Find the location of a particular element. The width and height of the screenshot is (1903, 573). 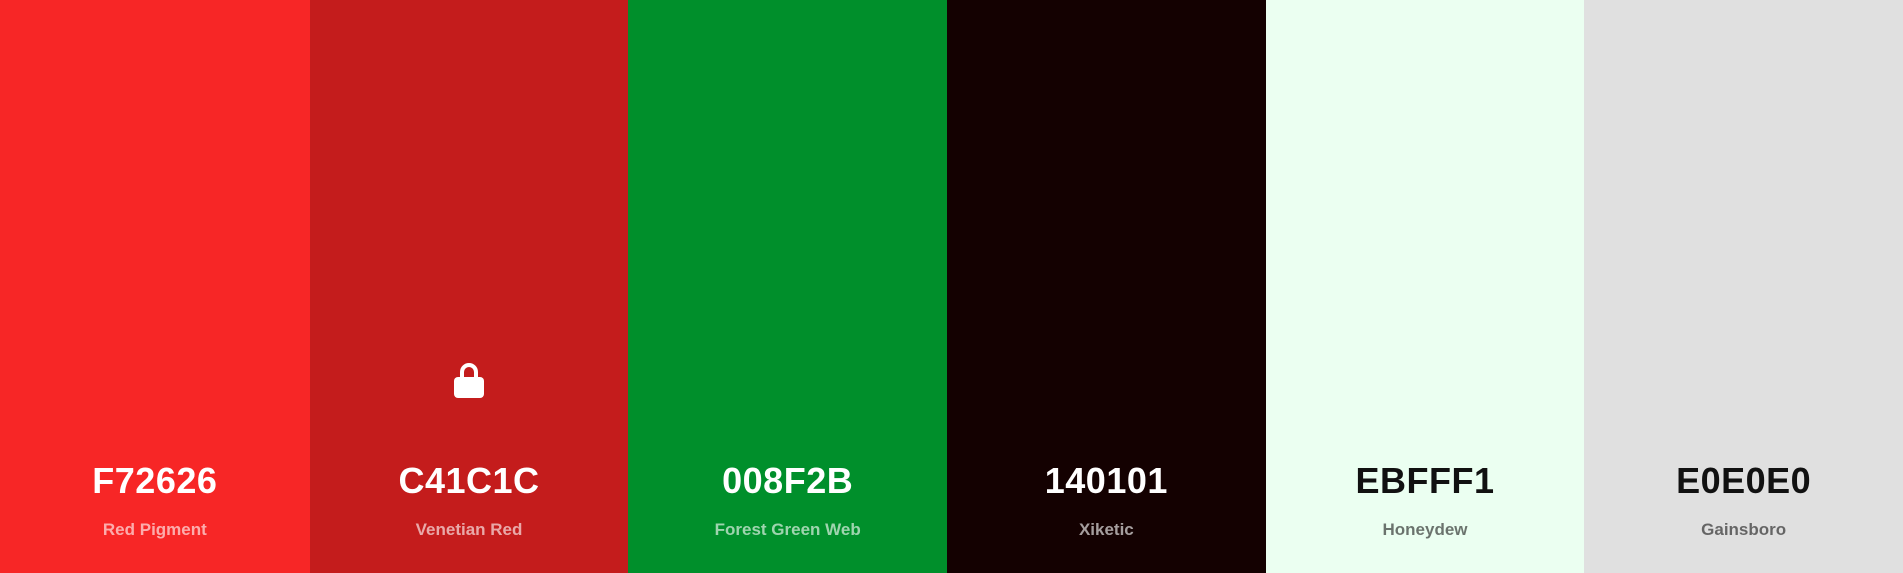

swatch-color-name: Honeydew is located at coordinates (1425, 529).